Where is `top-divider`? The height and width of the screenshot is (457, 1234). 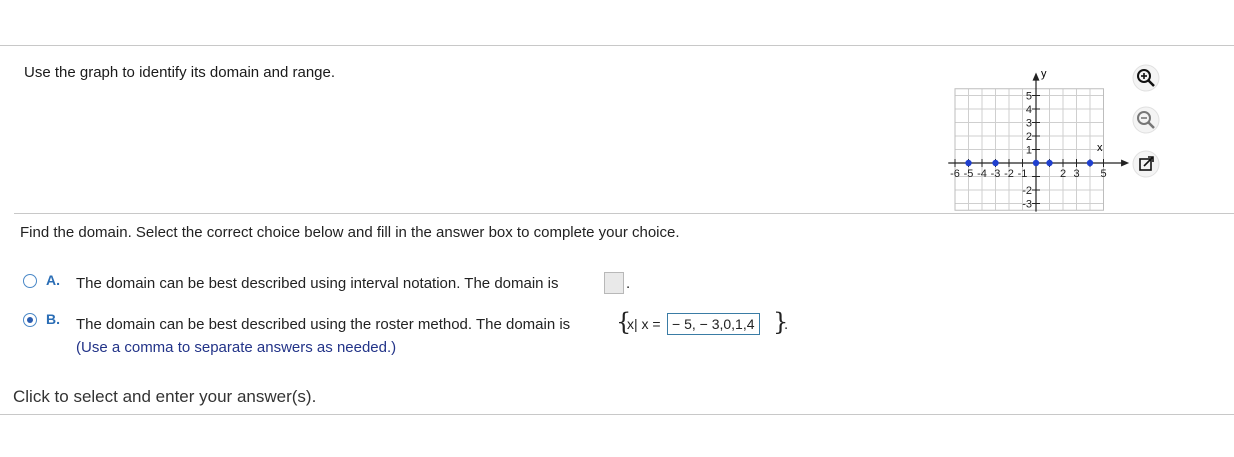 top-divider is located at coordinates (617, 45).